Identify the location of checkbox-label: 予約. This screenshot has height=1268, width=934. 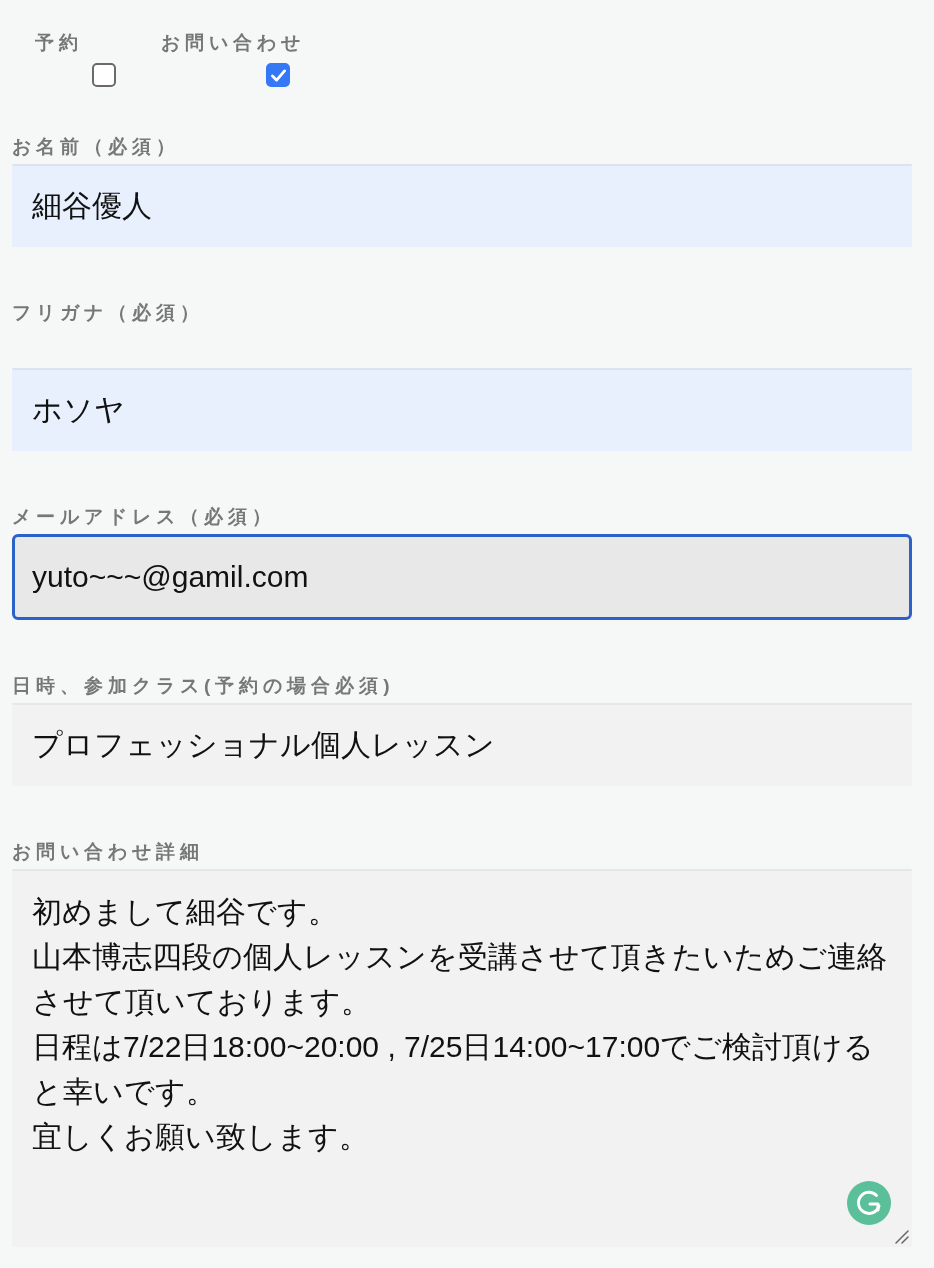
(59, 43).